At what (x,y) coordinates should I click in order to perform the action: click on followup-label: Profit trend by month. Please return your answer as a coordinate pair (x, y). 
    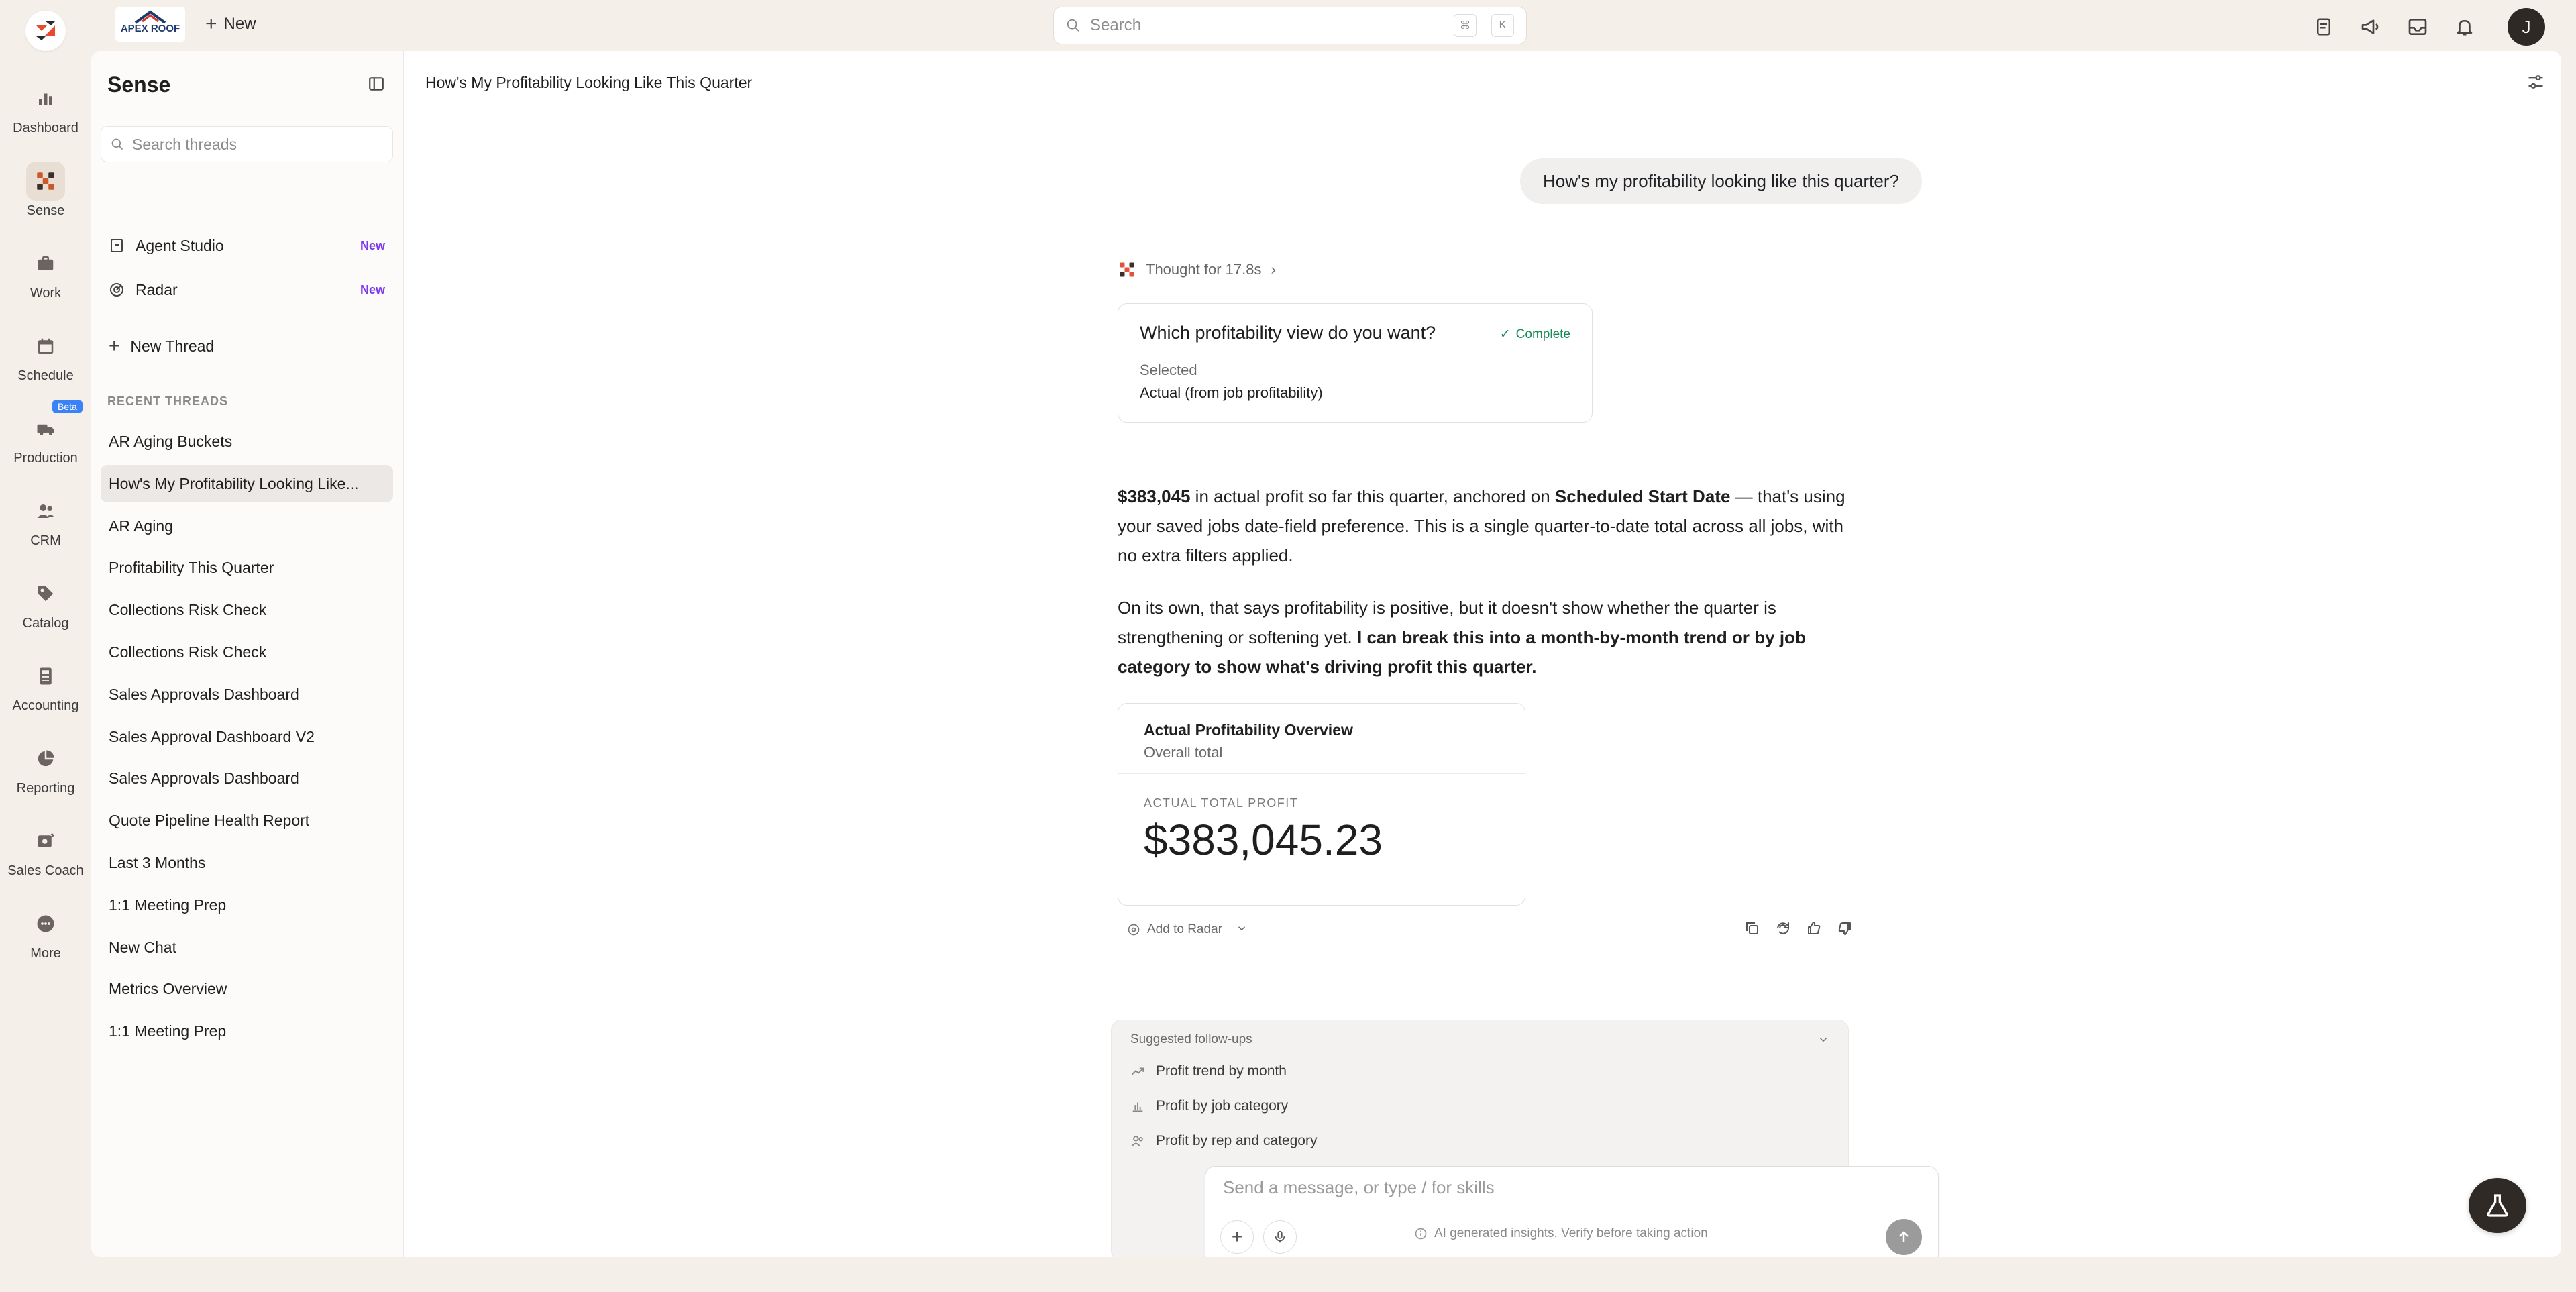
    Looking at the image, I should click on (1221, 1071).